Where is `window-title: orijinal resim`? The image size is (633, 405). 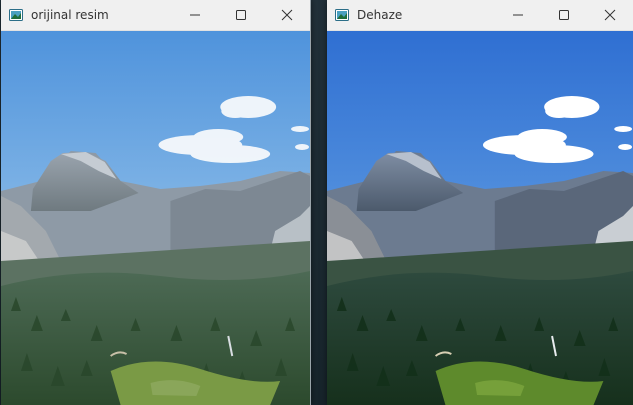 window-title: orijinal resim is located at coordinates (70, 15).